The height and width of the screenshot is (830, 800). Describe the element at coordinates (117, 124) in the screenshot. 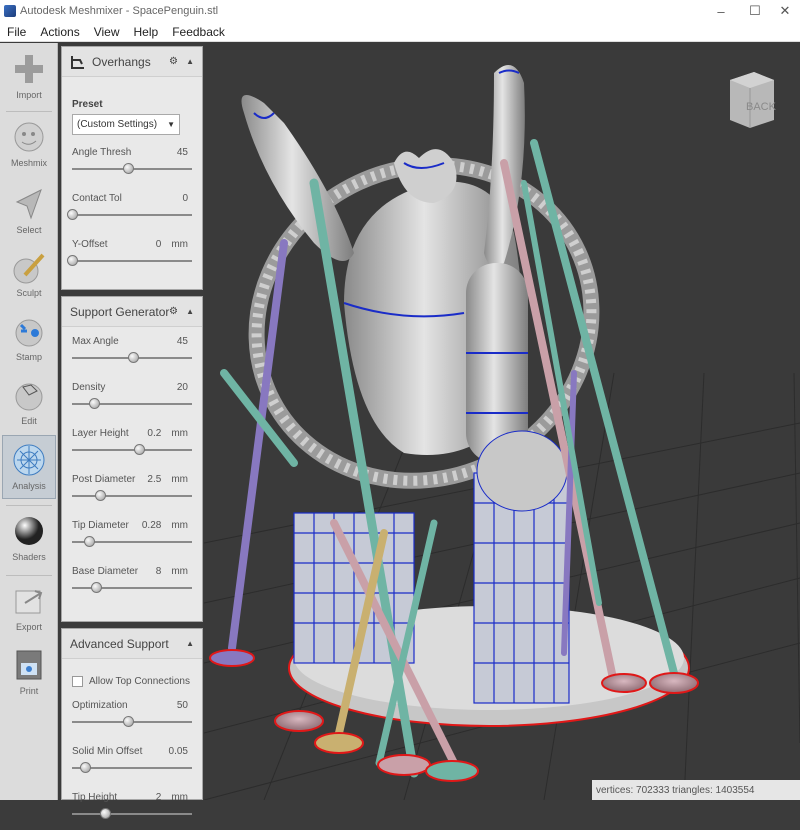

I see `preset-value: (Custom Settings)` at that location.